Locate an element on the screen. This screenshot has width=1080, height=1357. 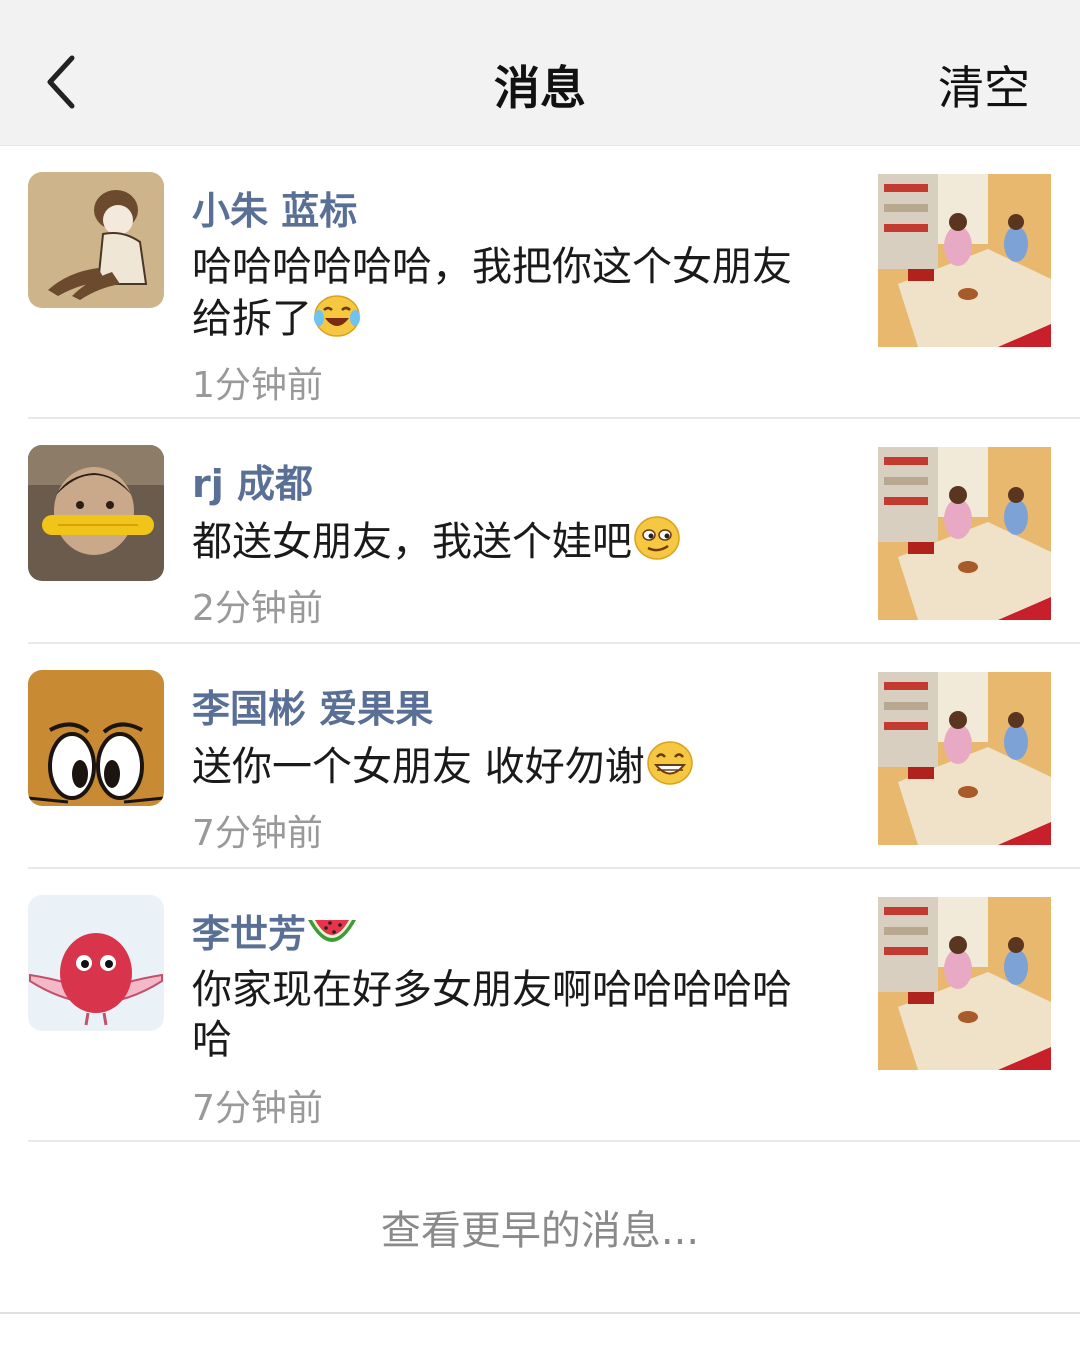
message-text-line: 送你一个女朋友 收好勿谢 is located at coordinates (418, 767).